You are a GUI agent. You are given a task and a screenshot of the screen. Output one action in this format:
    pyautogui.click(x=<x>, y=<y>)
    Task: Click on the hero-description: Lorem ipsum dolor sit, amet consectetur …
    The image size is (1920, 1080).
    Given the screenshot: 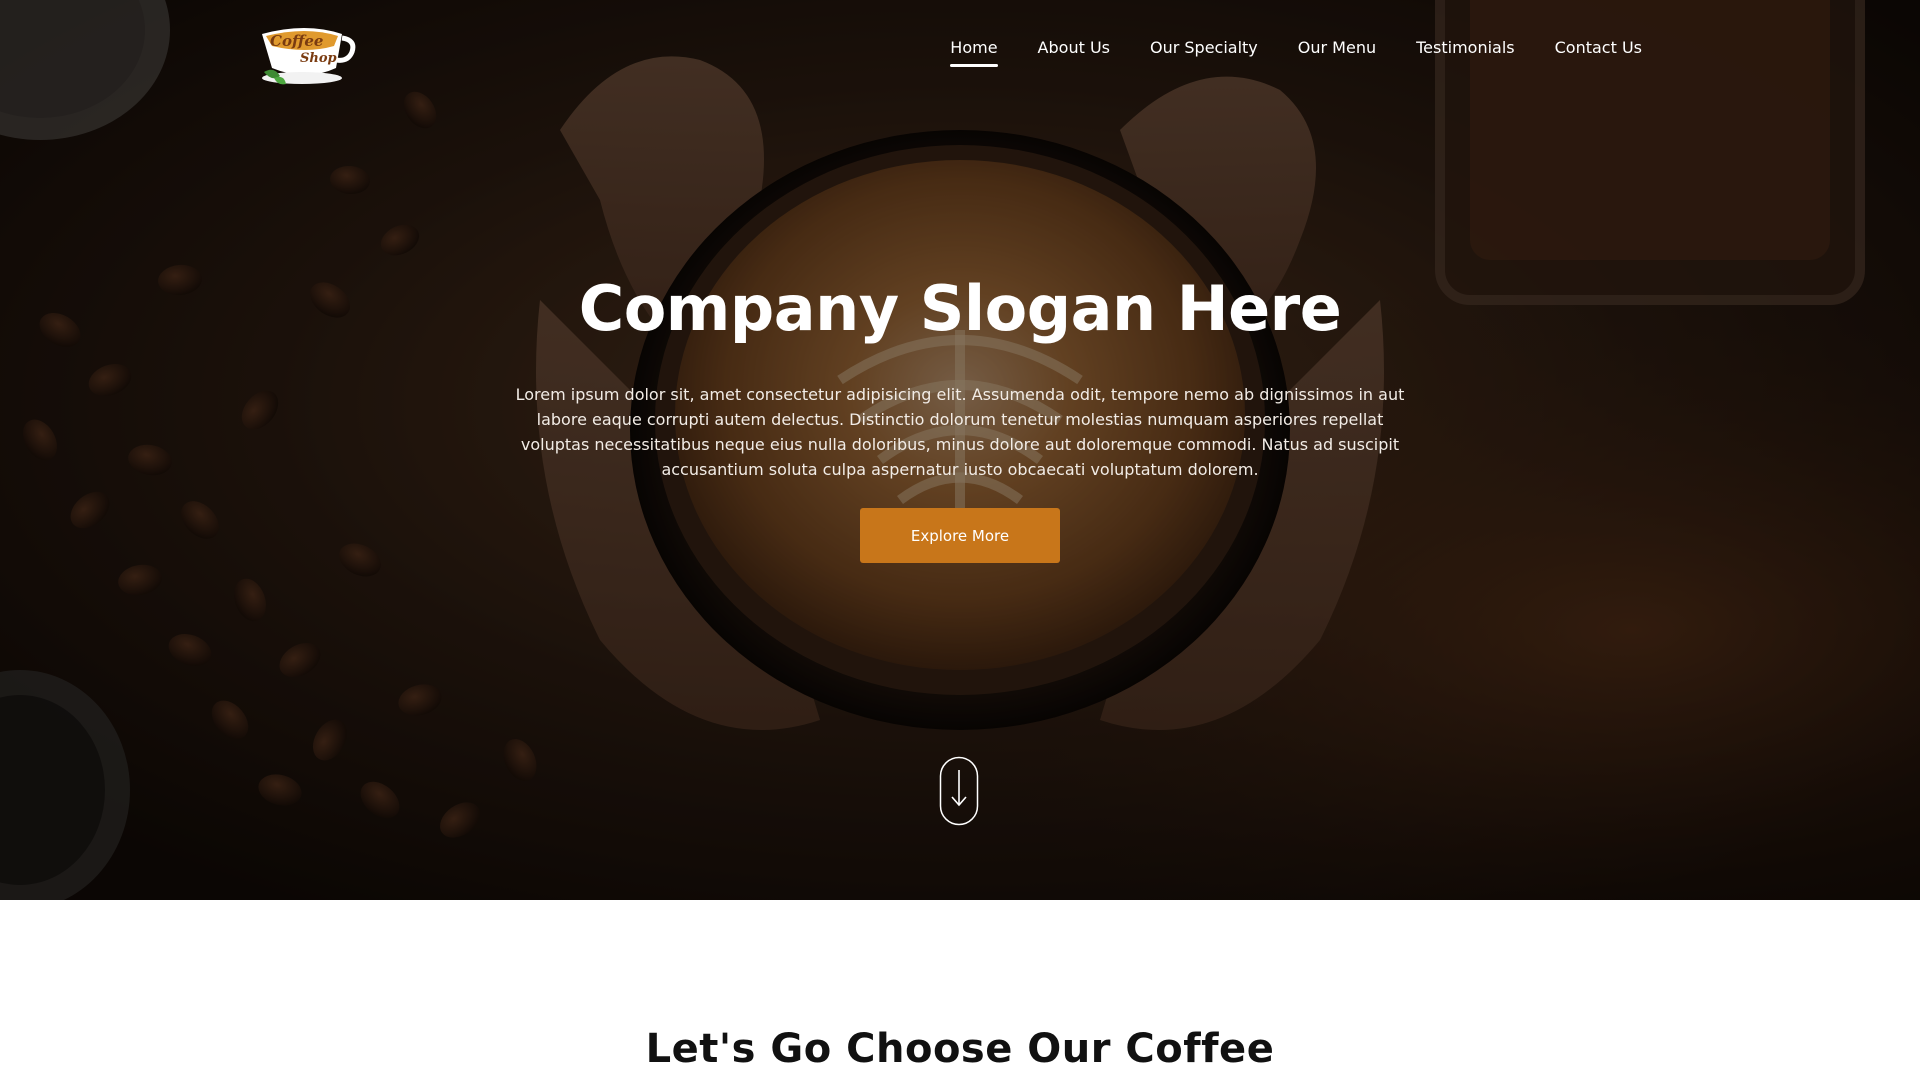 What is the action you would take?
    pyautogui.click(x=960, y=432)
    